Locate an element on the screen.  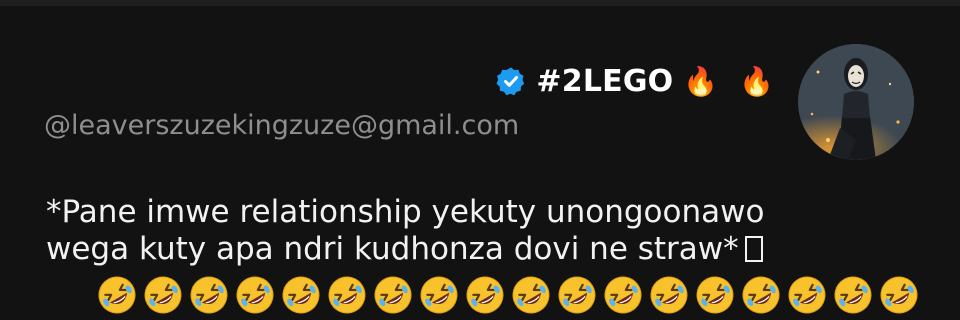
avatar is located at coordinates (856, 102).